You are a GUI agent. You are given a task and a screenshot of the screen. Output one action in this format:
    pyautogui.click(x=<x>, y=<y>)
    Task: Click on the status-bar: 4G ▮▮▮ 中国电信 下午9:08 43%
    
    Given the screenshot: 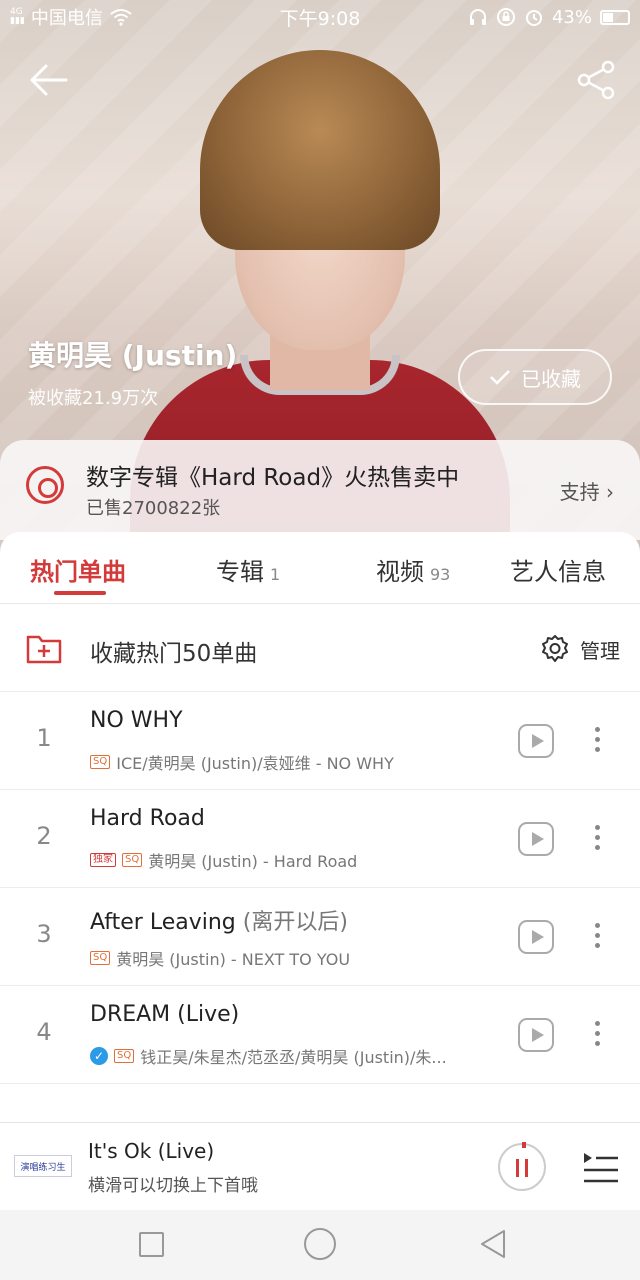 What is the action you would take?
    pyautogui.click(x=320, y=17)
    